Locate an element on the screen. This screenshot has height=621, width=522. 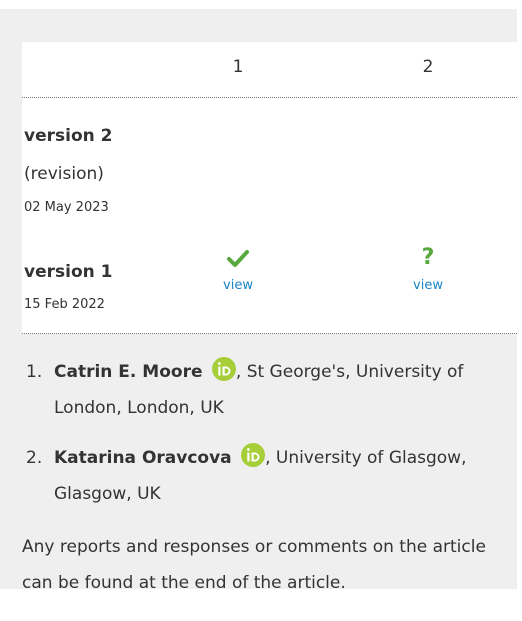
reviewer-name: Katarina Oravcova is located at coordinates (143, 458).